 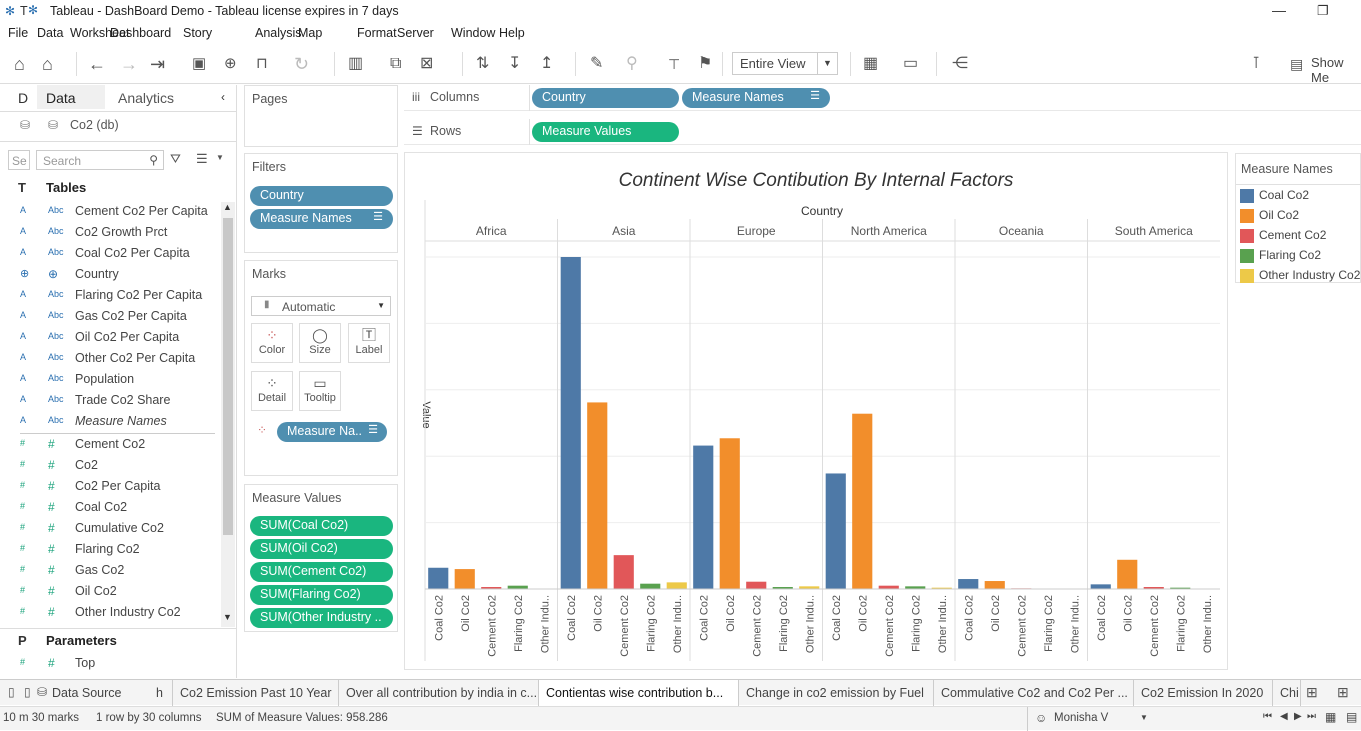 I want to click on color-button: ⁘ Color, so click(x=272, y=343).